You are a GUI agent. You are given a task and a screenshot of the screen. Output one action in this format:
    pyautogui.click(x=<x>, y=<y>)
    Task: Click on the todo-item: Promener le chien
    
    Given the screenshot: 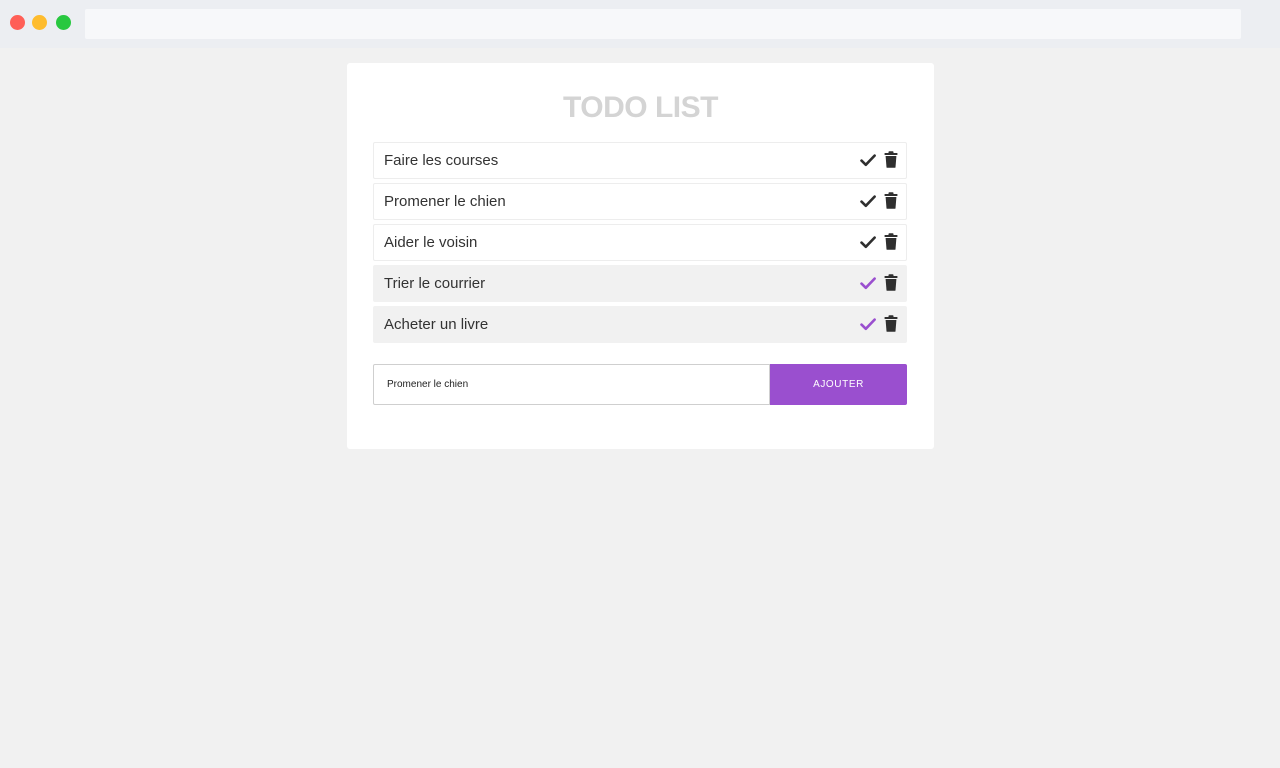 What is the action you would take?
    pyautogui.click(x=640, y=201)
    